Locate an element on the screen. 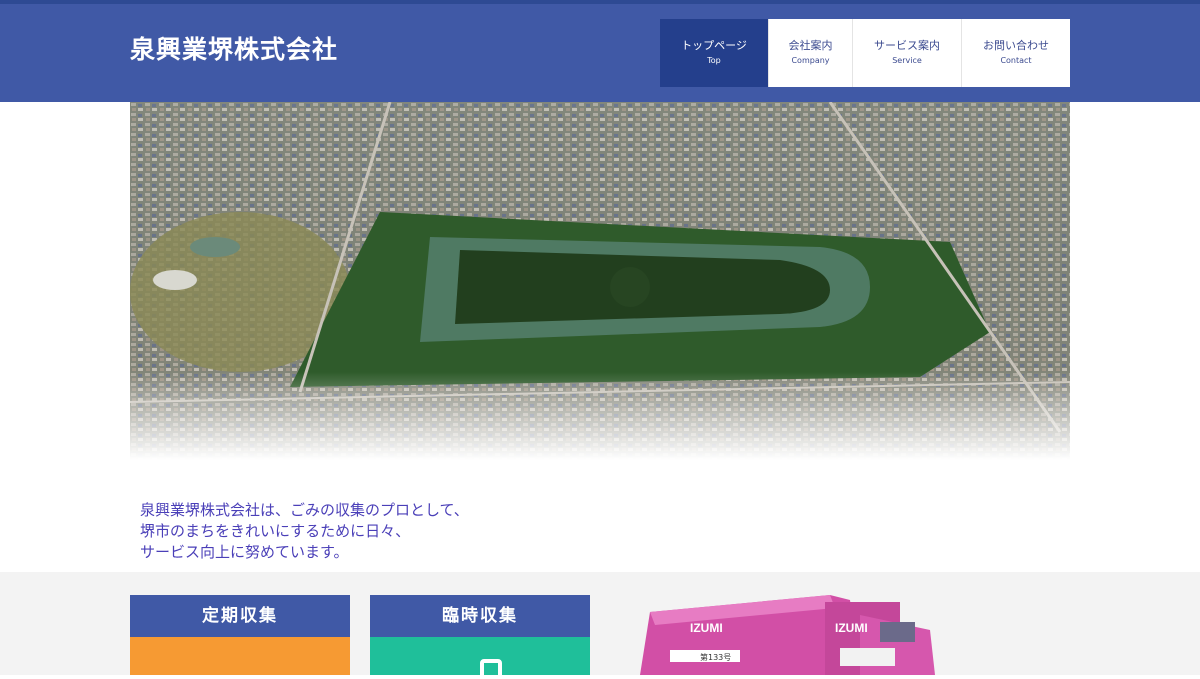  nav-item-contact: お問い合わせ Contact is located at coordinates (1015, 53).